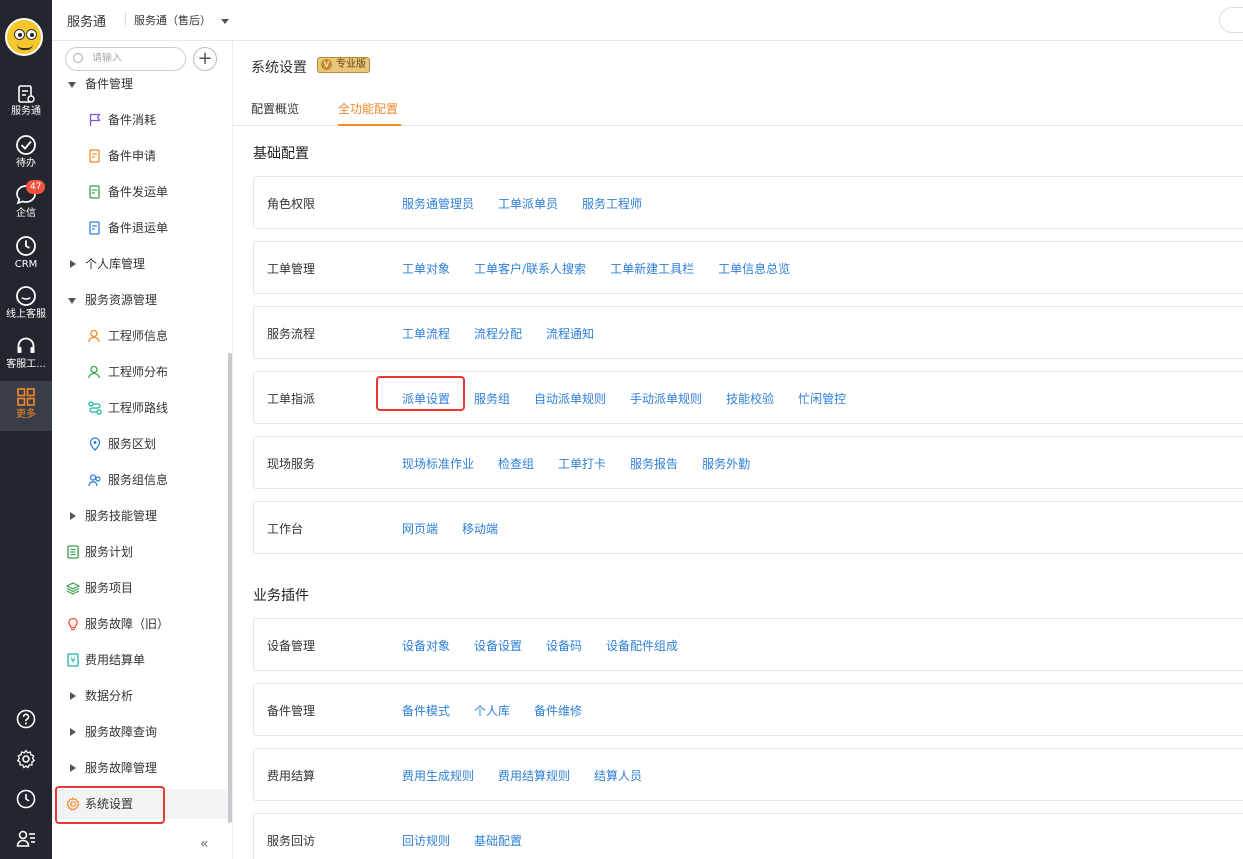 The image size is (1243, 859). I want to click on sidebar-item-engineer-distribution: 工程师分布, so click(140, 372).